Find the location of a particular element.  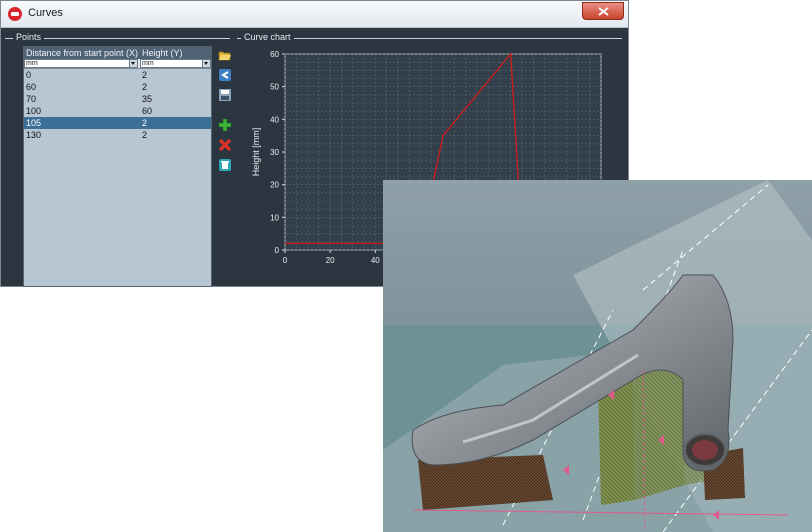

clear-icon is located at coordinates (225, 165).